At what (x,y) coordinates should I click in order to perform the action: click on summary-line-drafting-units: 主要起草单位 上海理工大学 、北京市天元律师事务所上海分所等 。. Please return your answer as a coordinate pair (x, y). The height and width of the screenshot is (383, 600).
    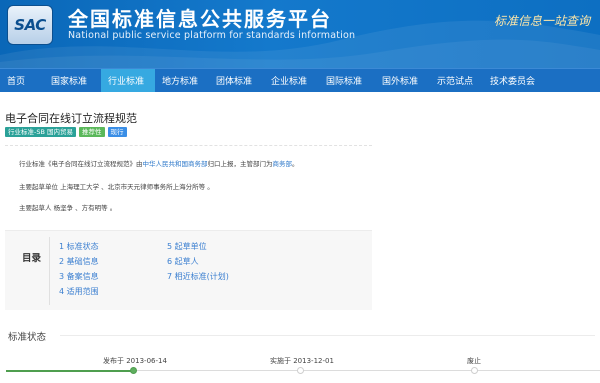
    Looking at the image, I should click on (116, 187).